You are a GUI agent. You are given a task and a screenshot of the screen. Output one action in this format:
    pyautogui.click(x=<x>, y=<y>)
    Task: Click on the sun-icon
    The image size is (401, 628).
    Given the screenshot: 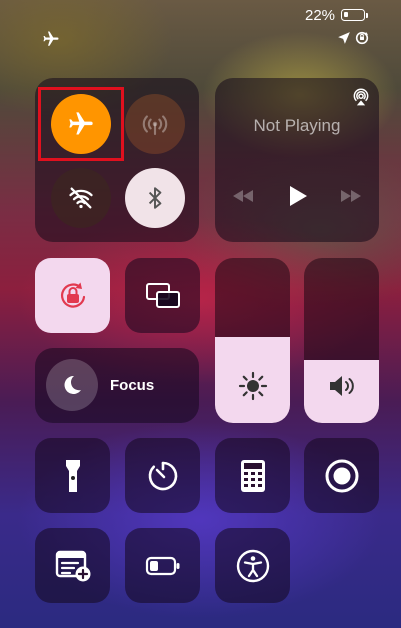 What is the action you would take?
    pyautogui.click(x=253, y=386)
    